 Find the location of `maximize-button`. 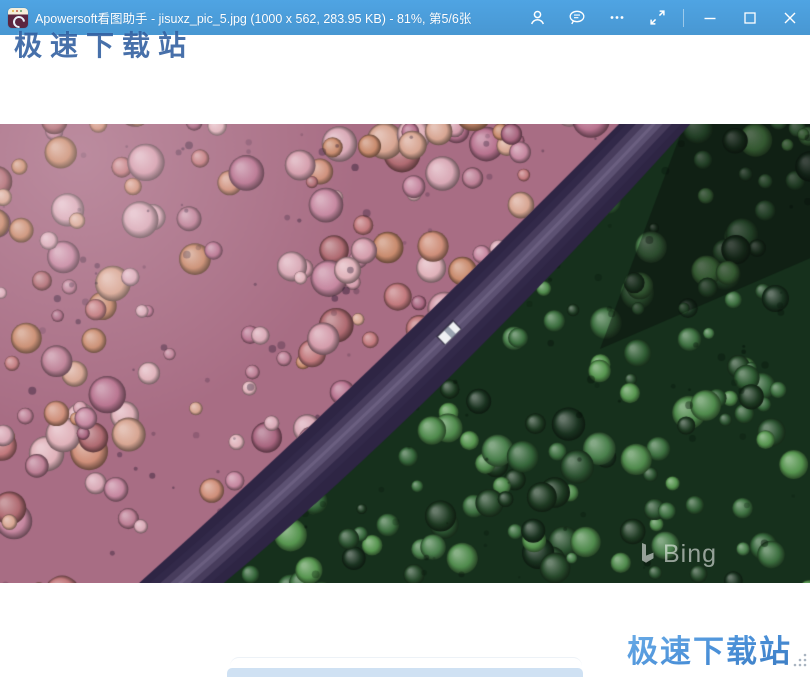

maximize-button is located at coordinates (750, 17).